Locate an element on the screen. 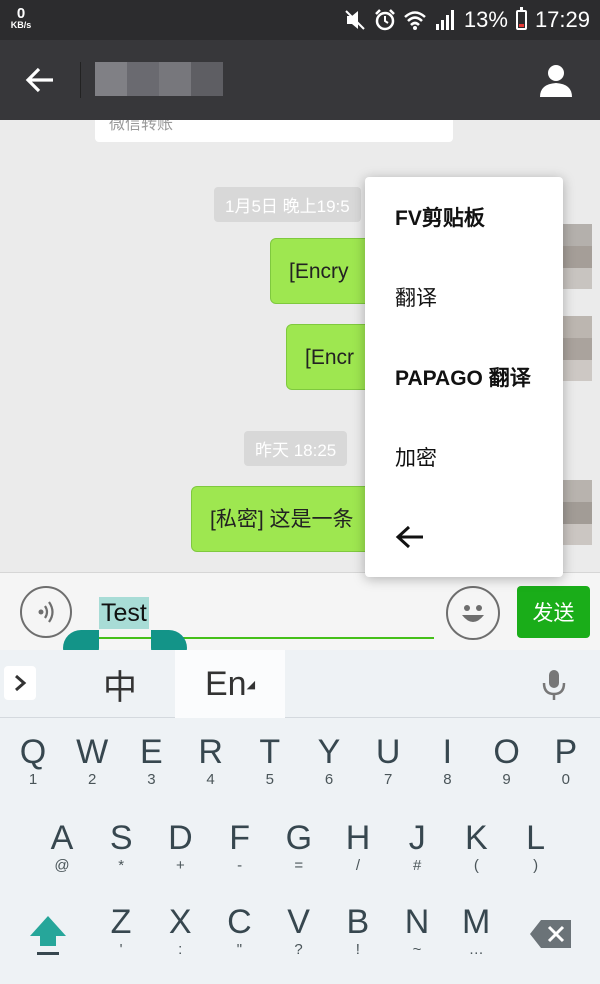  key-o: O9 is located at coordinates (507, 769).